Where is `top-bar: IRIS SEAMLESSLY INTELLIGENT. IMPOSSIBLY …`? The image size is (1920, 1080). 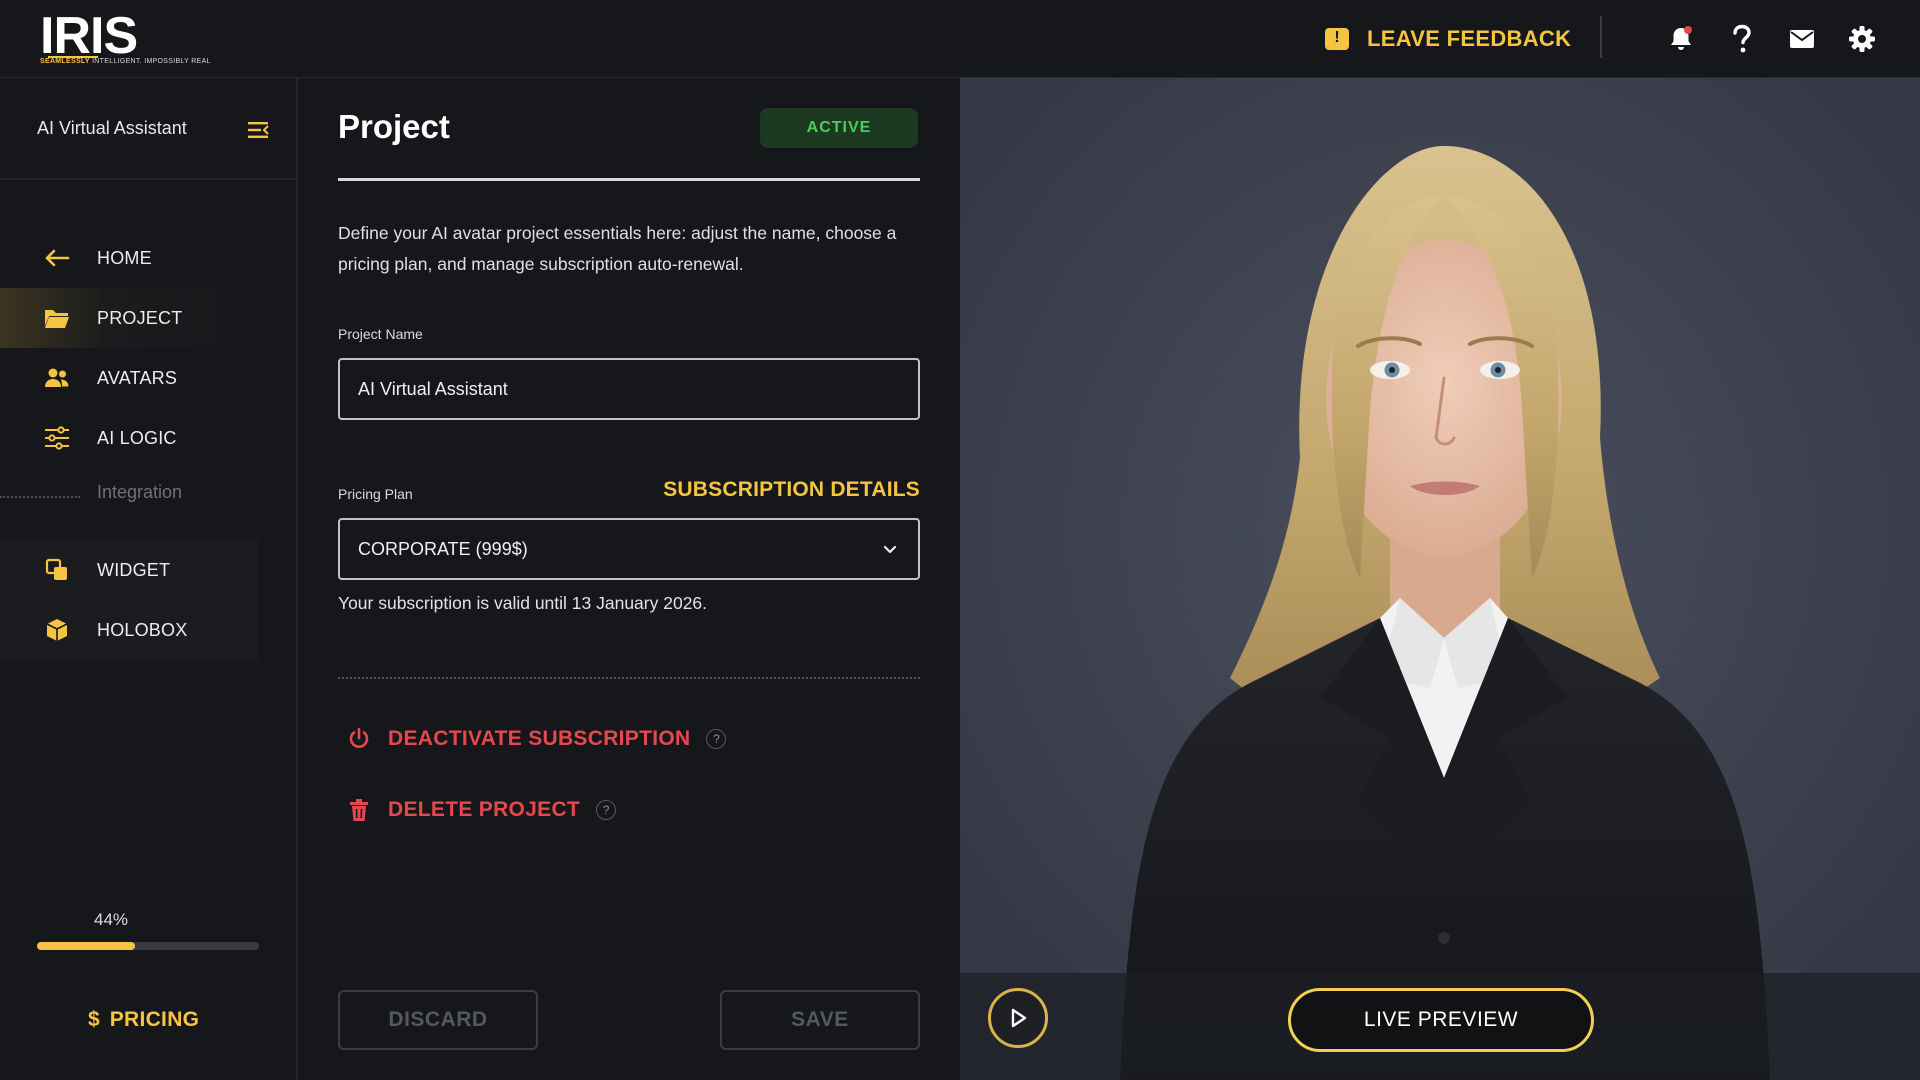
top-bar: IRIS SEAMLESSLY INTELLIGENT. IMPOSSIBLY … is located at coordinates (960, 39).